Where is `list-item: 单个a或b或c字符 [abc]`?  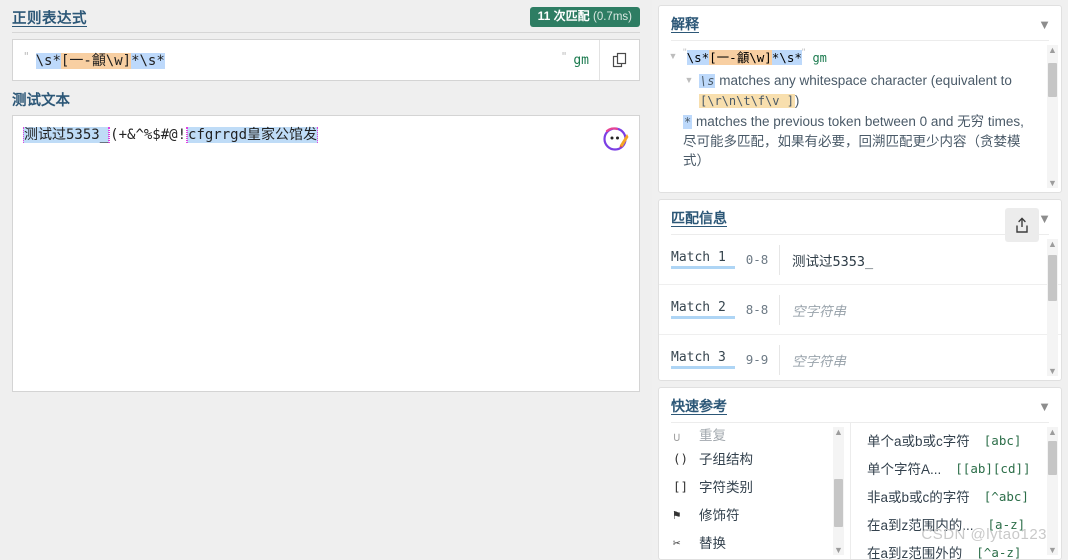 list-item: 单个a或b或c字符 [abc] is located at coordinates (956, 440).